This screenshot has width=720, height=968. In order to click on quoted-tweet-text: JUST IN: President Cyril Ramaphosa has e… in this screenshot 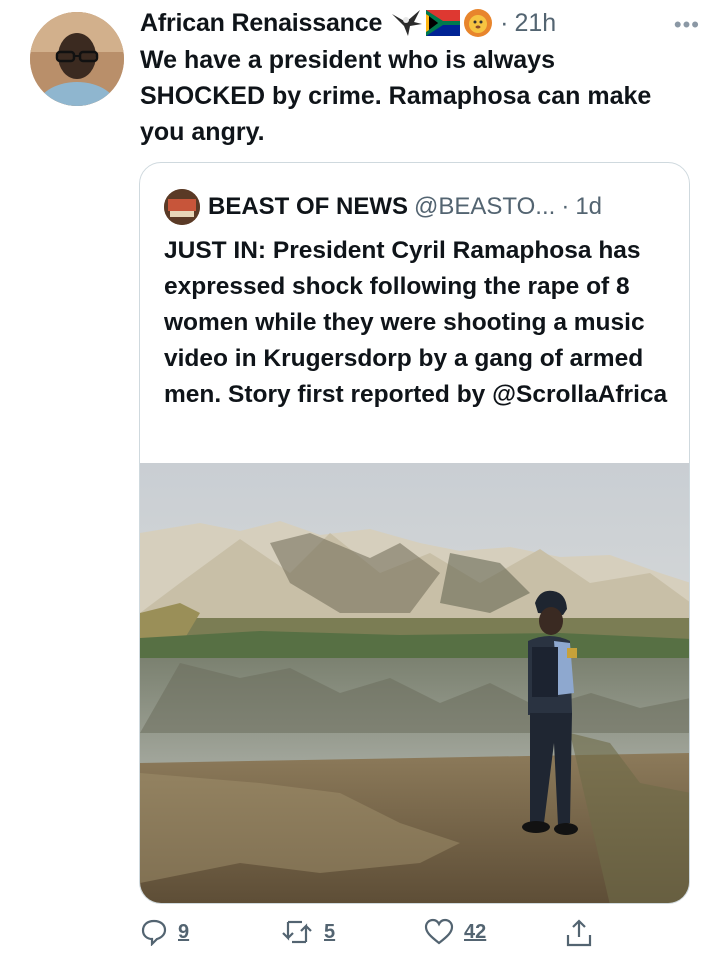, I will do `click(416, 322)`.